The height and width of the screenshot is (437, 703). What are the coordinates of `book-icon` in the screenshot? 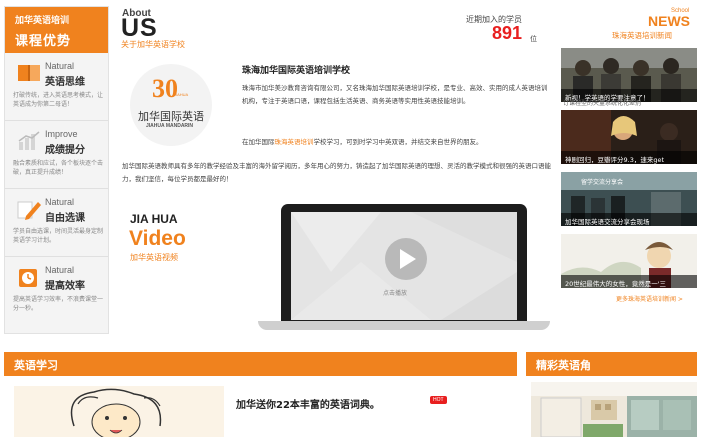 It's located at (29, 73).